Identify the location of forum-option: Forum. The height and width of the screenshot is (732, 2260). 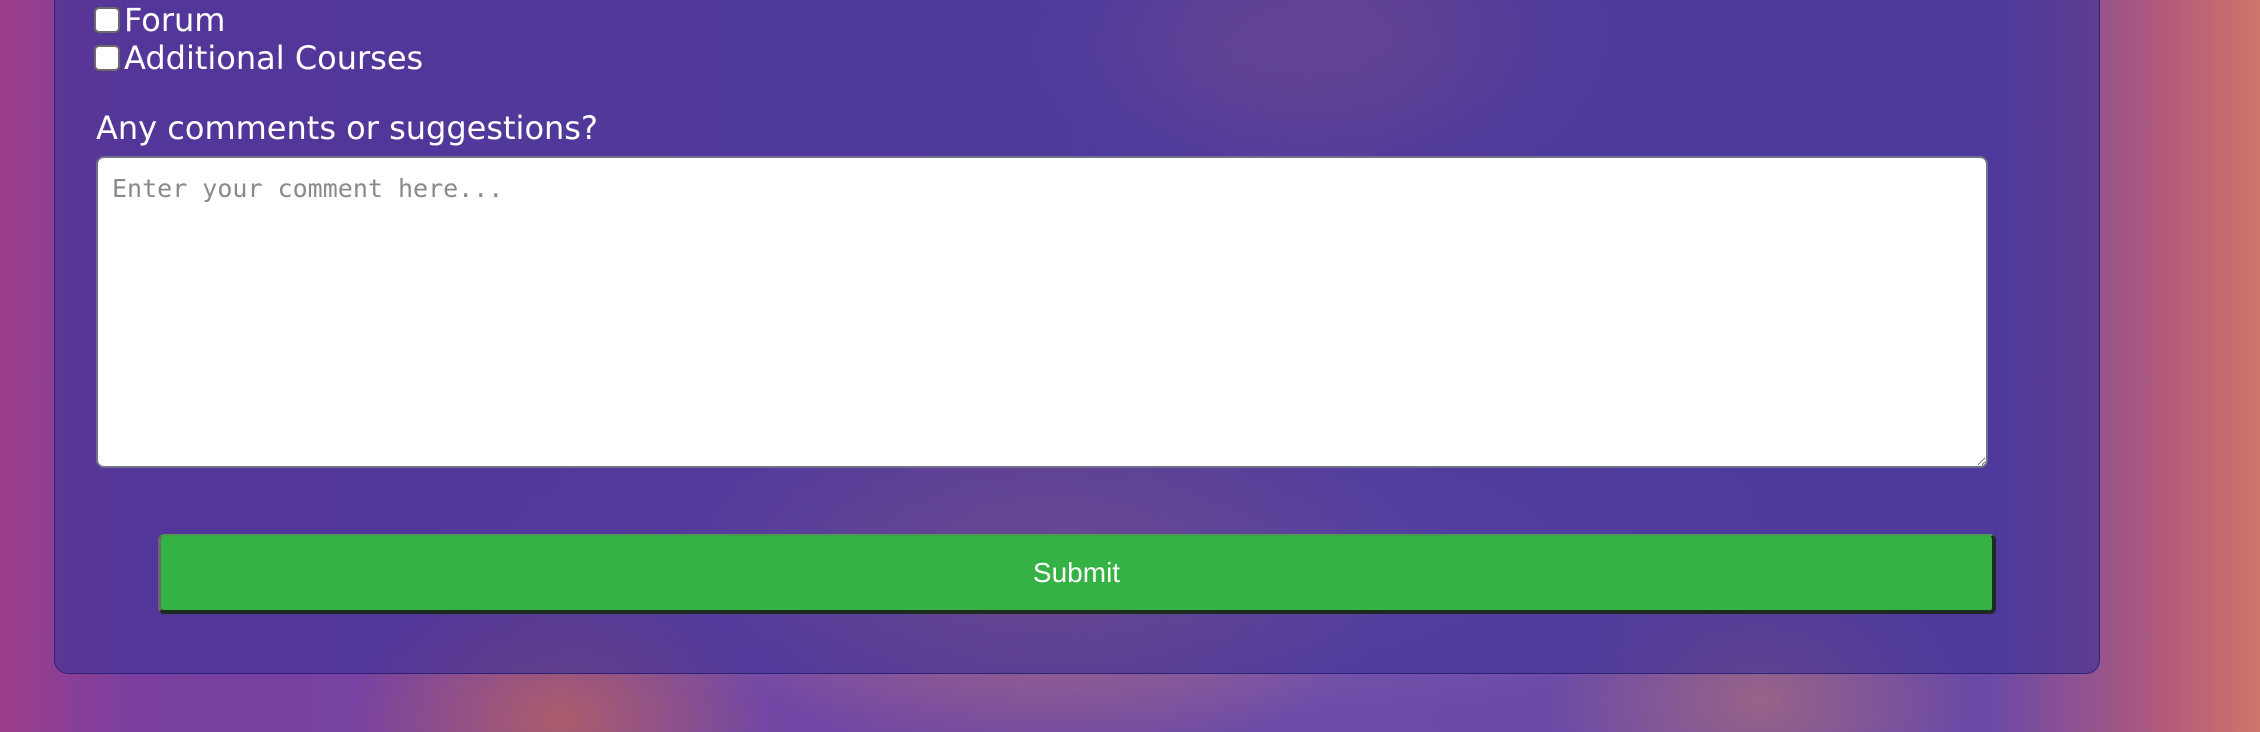
(159, 20).